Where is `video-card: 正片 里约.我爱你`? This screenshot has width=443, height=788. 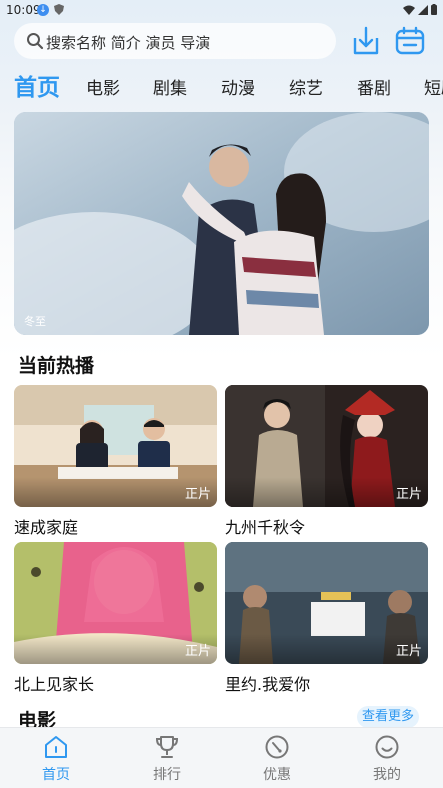 video-card: 正片 里约.我爱你 is located at coordinates (326, 618).